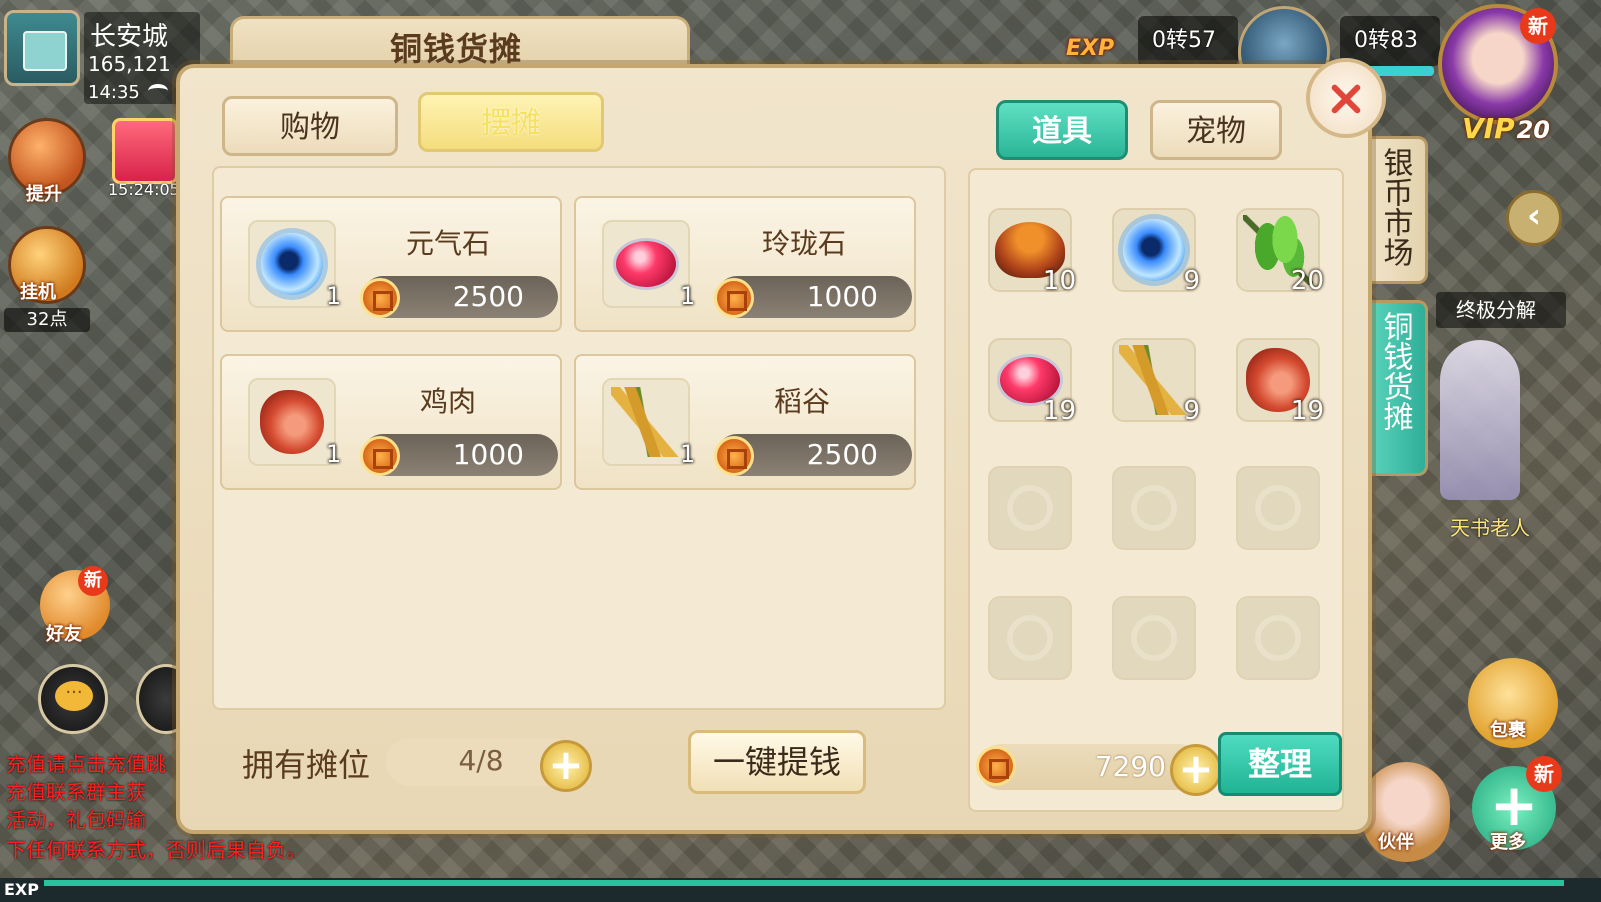  I want to click on copper-balance: 7290, so click(1130, 766).